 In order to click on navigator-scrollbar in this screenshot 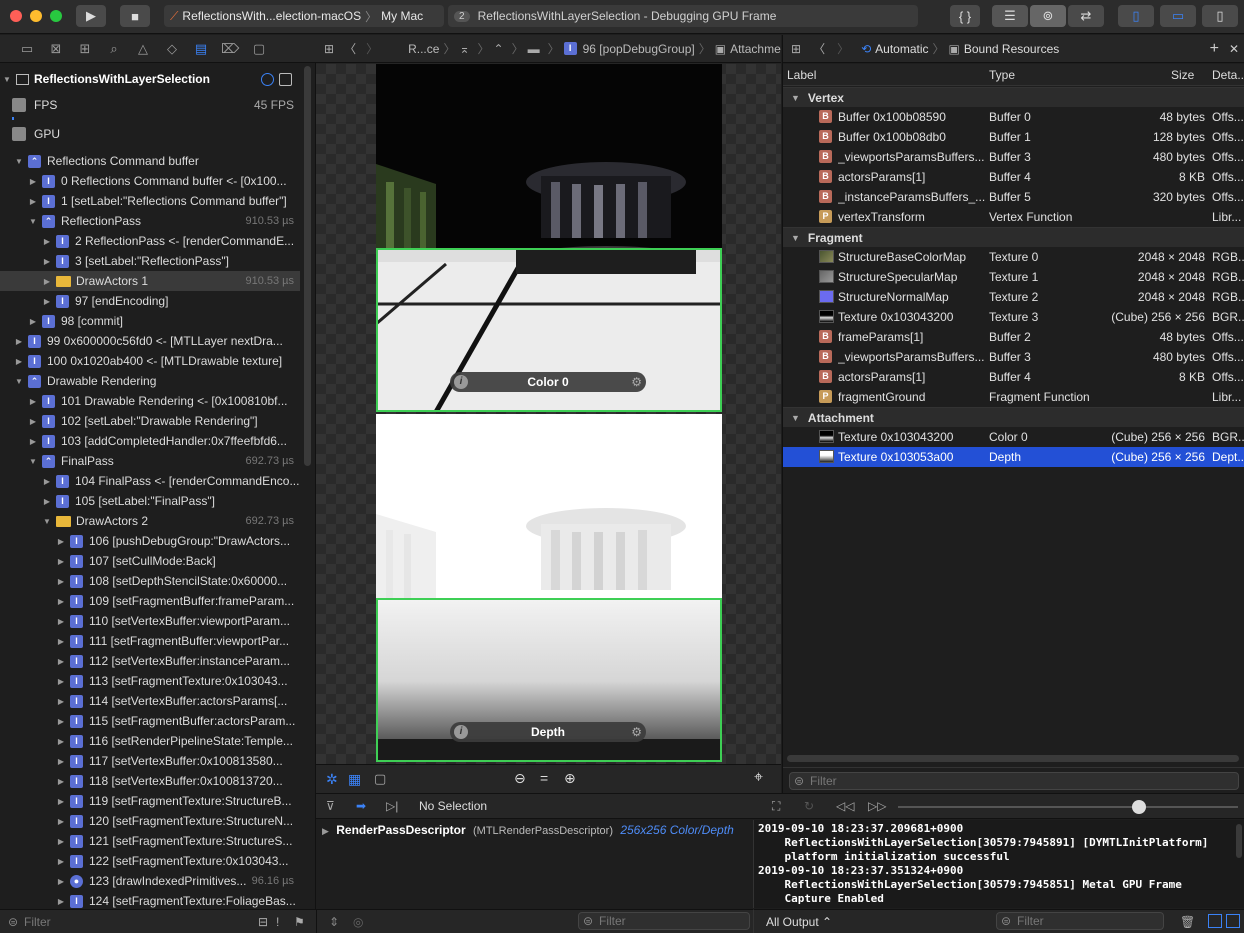, I will do `click(307, 266)`.